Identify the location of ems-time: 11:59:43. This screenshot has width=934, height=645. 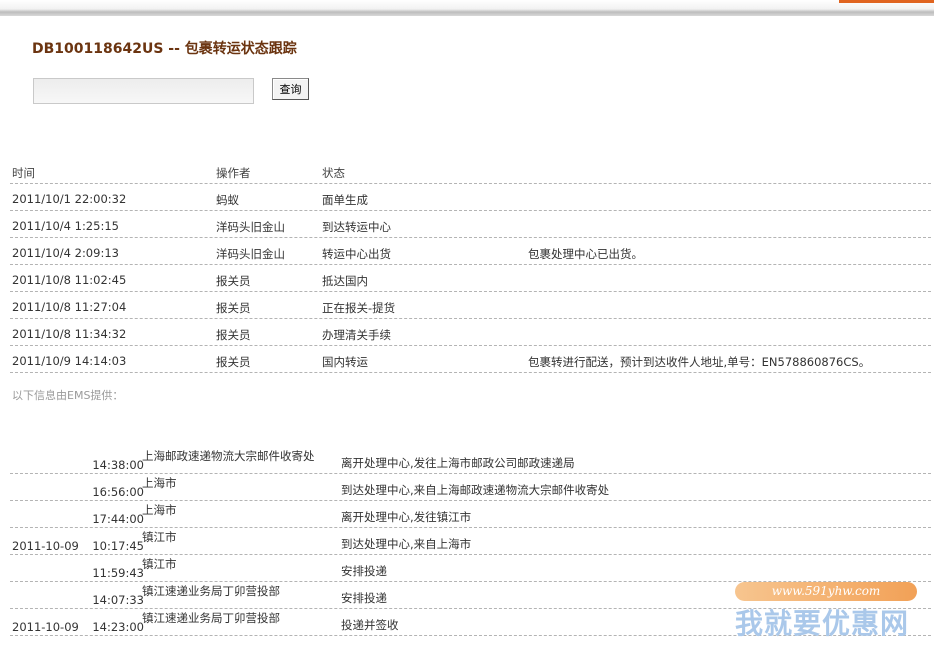
(118, 573).